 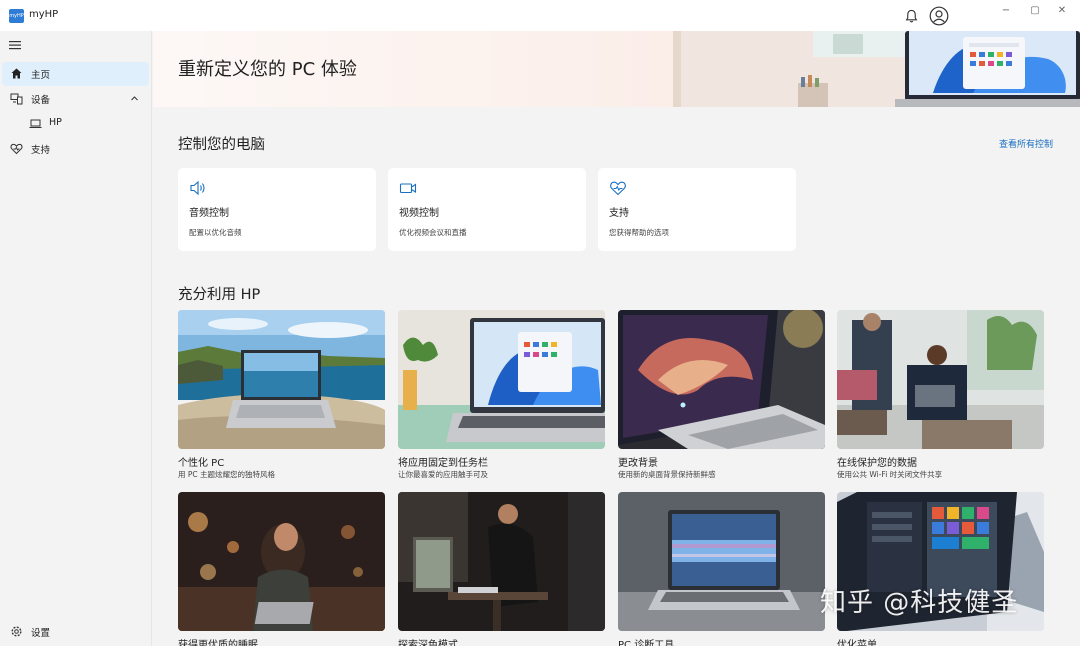 What do you see at coordinates (16, 16) in the screenshot?
I see `app-logo: myHP` at bounding box center [16, 16].